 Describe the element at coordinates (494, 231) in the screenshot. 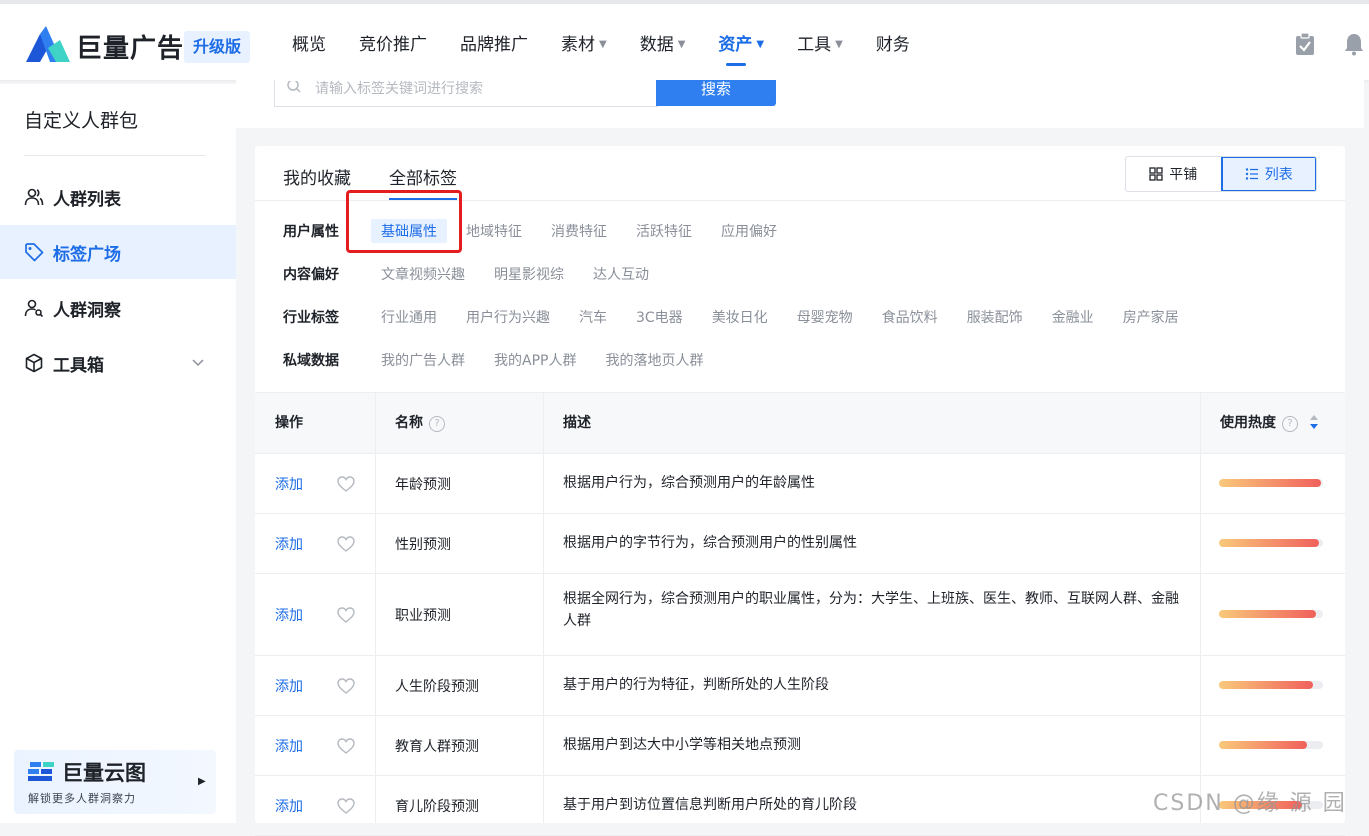

I see `filter-option: 地域特征` at that location.